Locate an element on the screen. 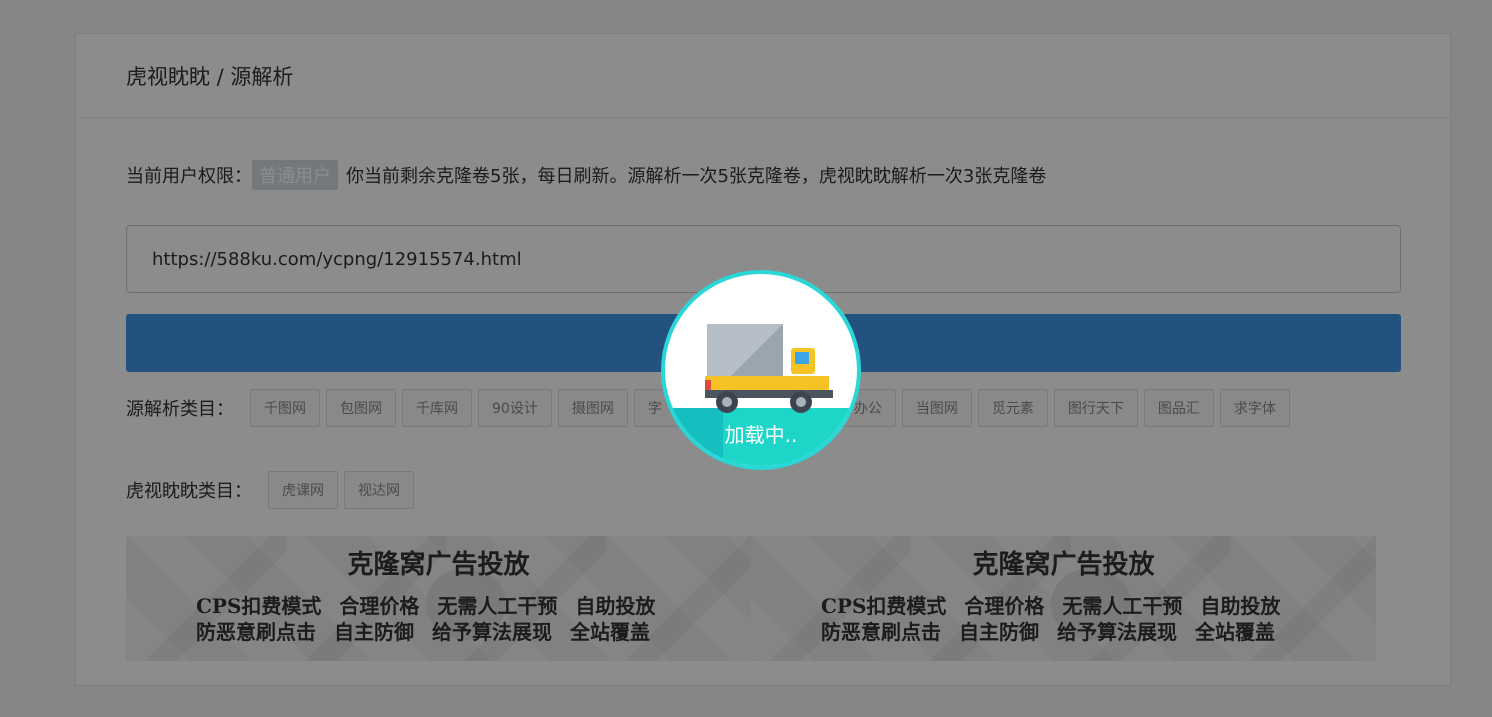  loading-text: 加载中.. is located at coordinates (761, 435).